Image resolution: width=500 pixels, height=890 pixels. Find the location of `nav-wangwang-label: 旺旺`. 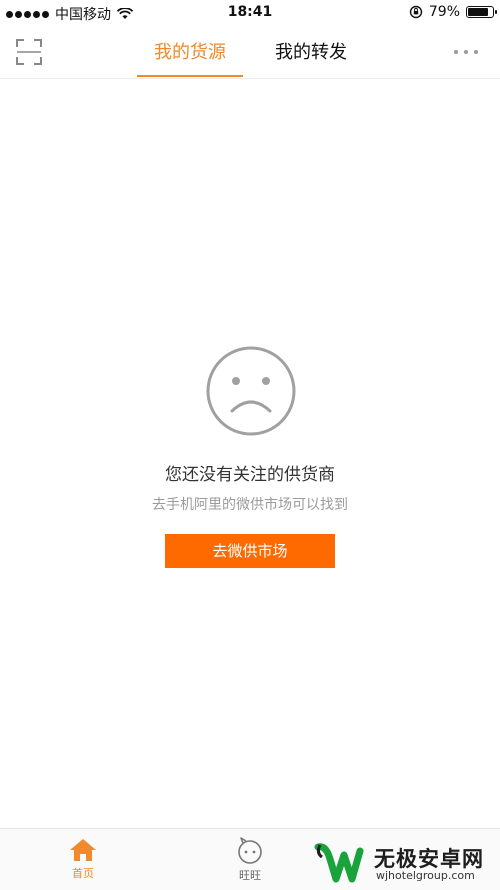

nav-wangwang-label: 旺旺 is located at coordinates (250, 875).